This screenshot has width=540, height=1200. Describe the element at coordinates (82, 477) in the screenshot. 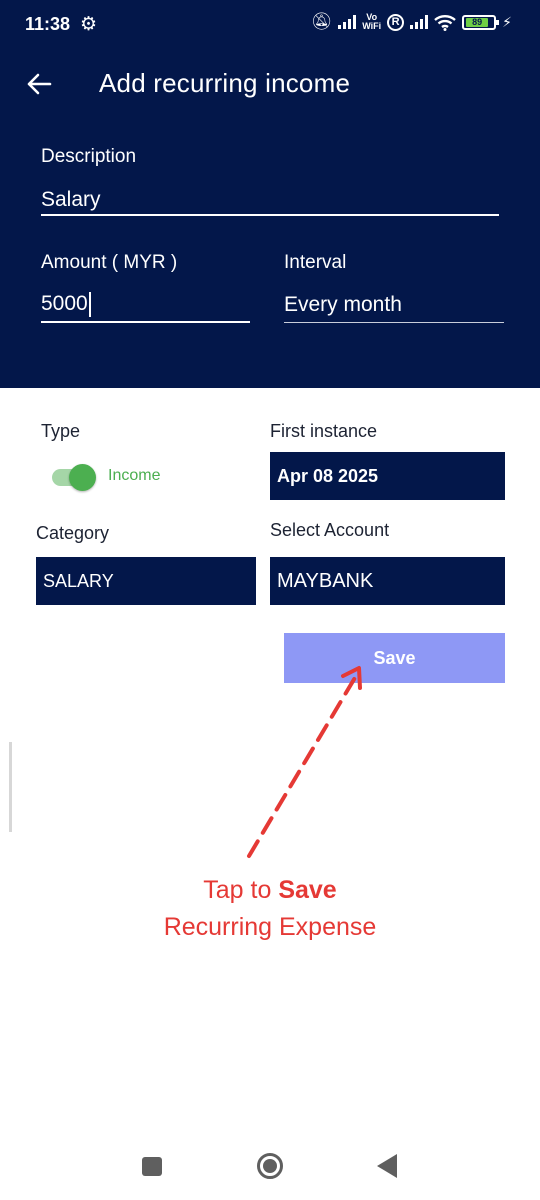

I see `toggle-knob` at that location.